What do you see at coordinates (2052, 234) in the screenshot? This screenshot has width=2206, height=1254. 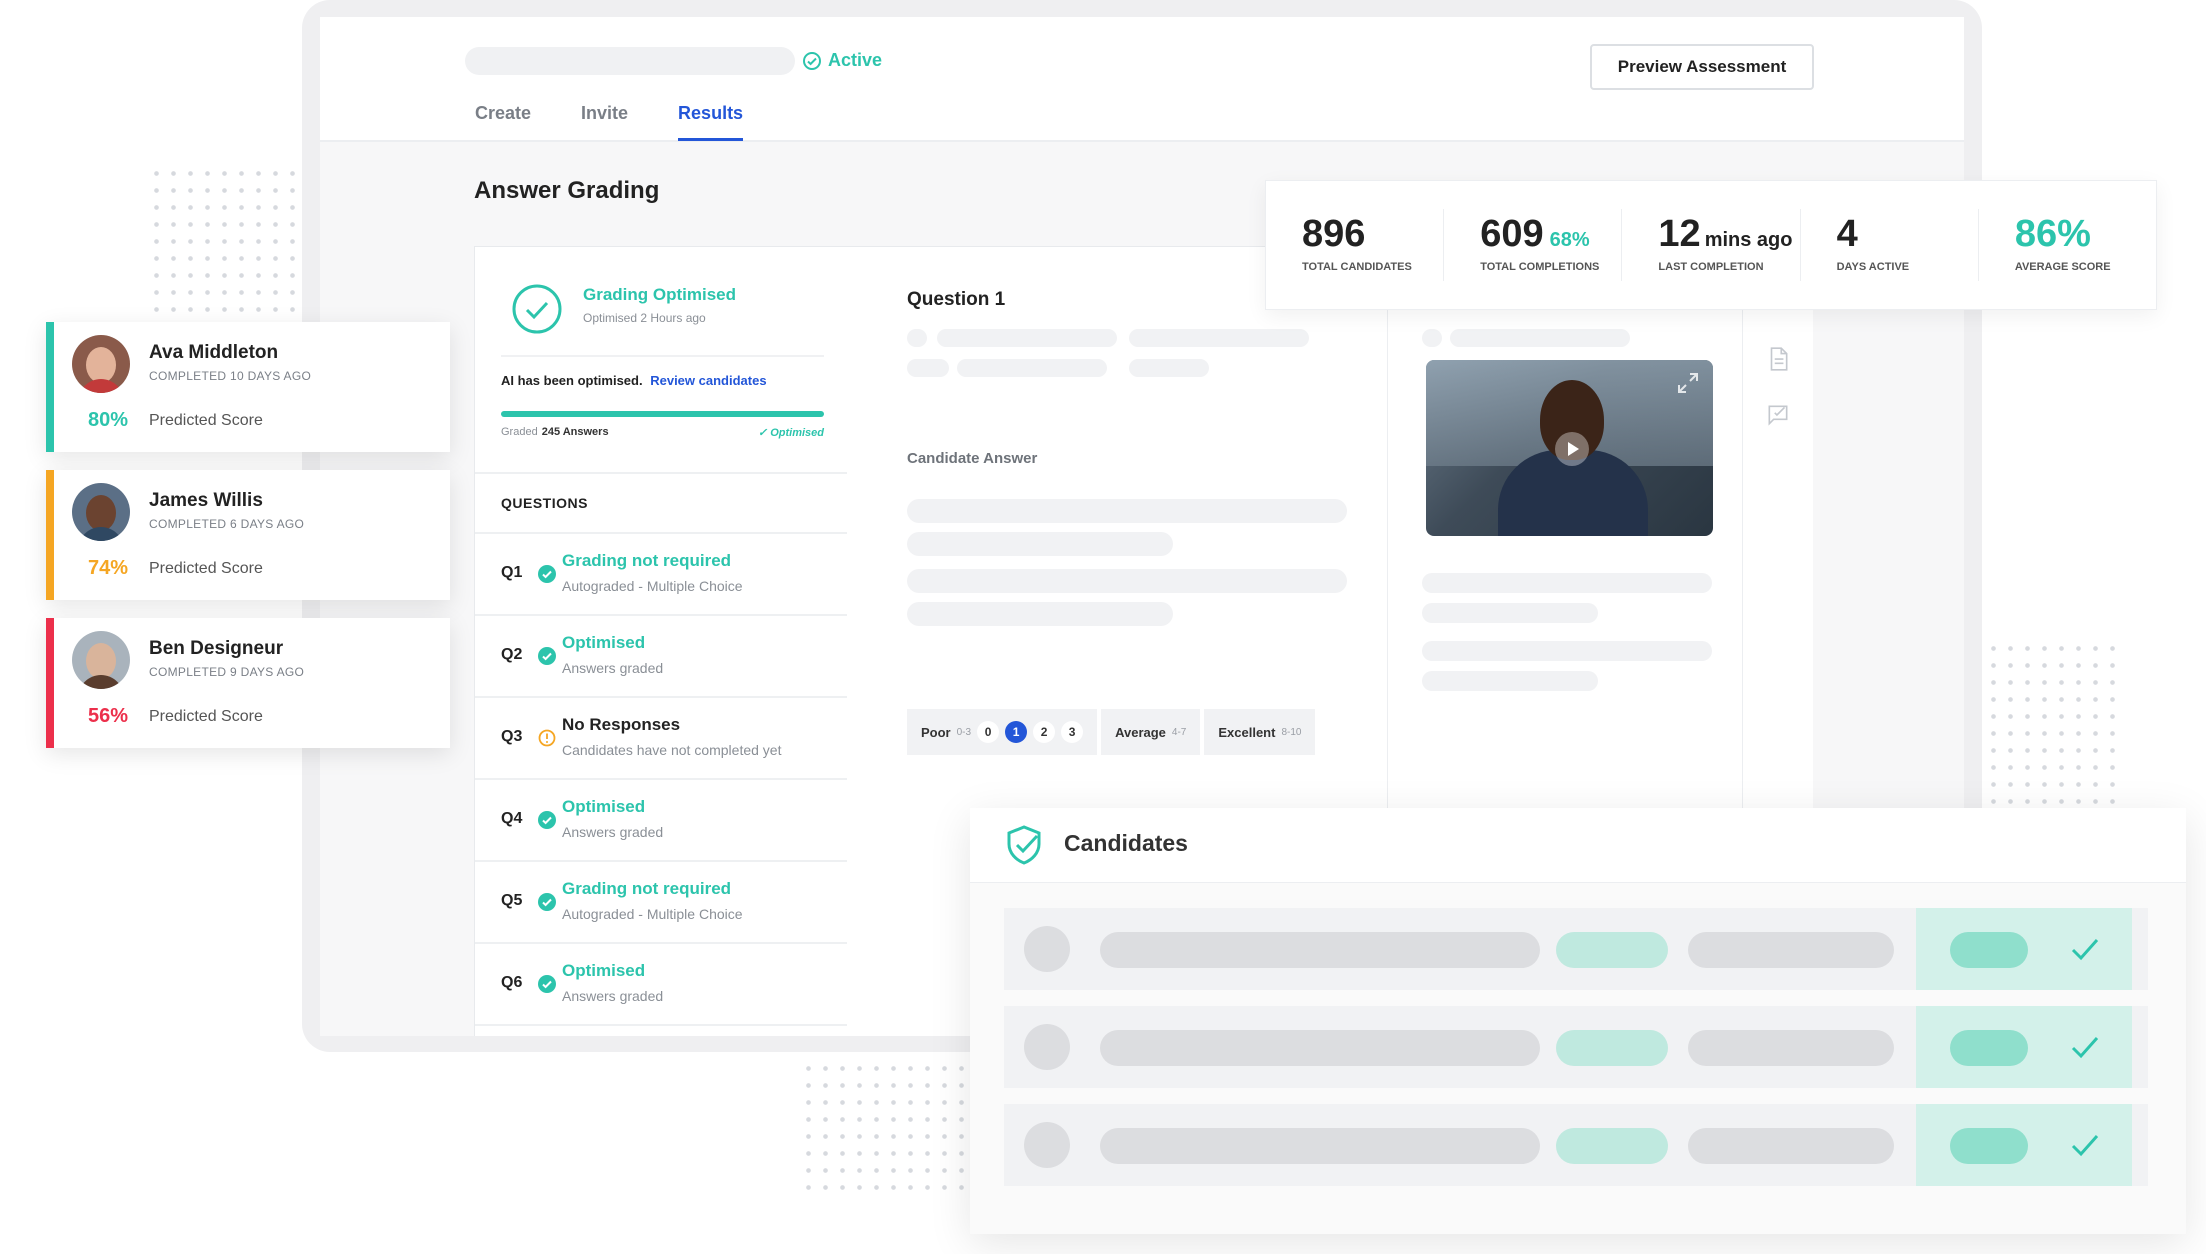 I see `stat-value: 86%` at bounding box center [2052, 234].